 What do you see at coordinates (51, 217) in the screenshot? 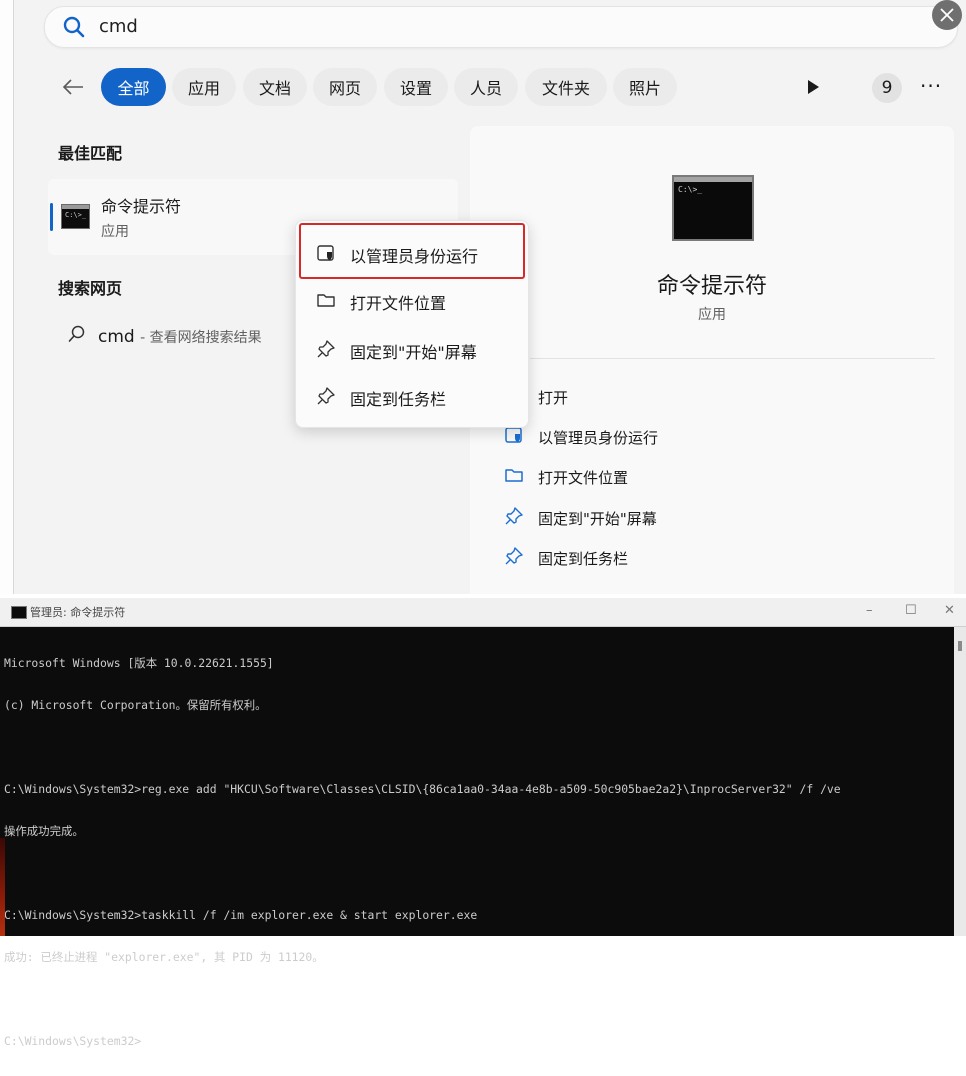
I see `selection-indicator` at bounding box center [51, 217].